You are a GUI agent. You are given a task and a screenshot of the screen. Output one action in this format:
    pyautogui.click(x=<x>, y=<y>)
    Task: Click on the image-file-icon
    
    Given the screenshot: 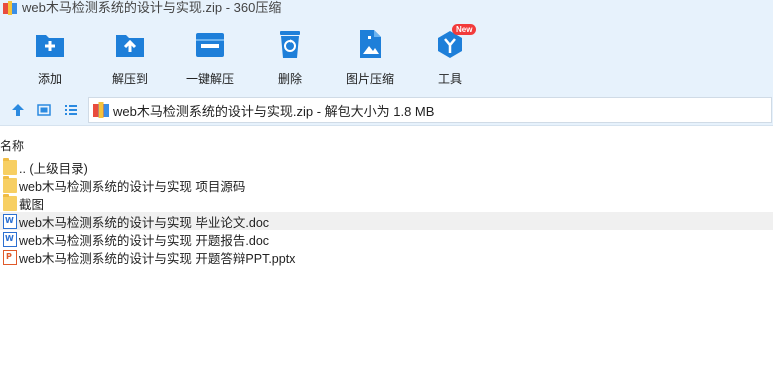 What is the action you would take?
    pyautogui.click(x=370, y=44)
    